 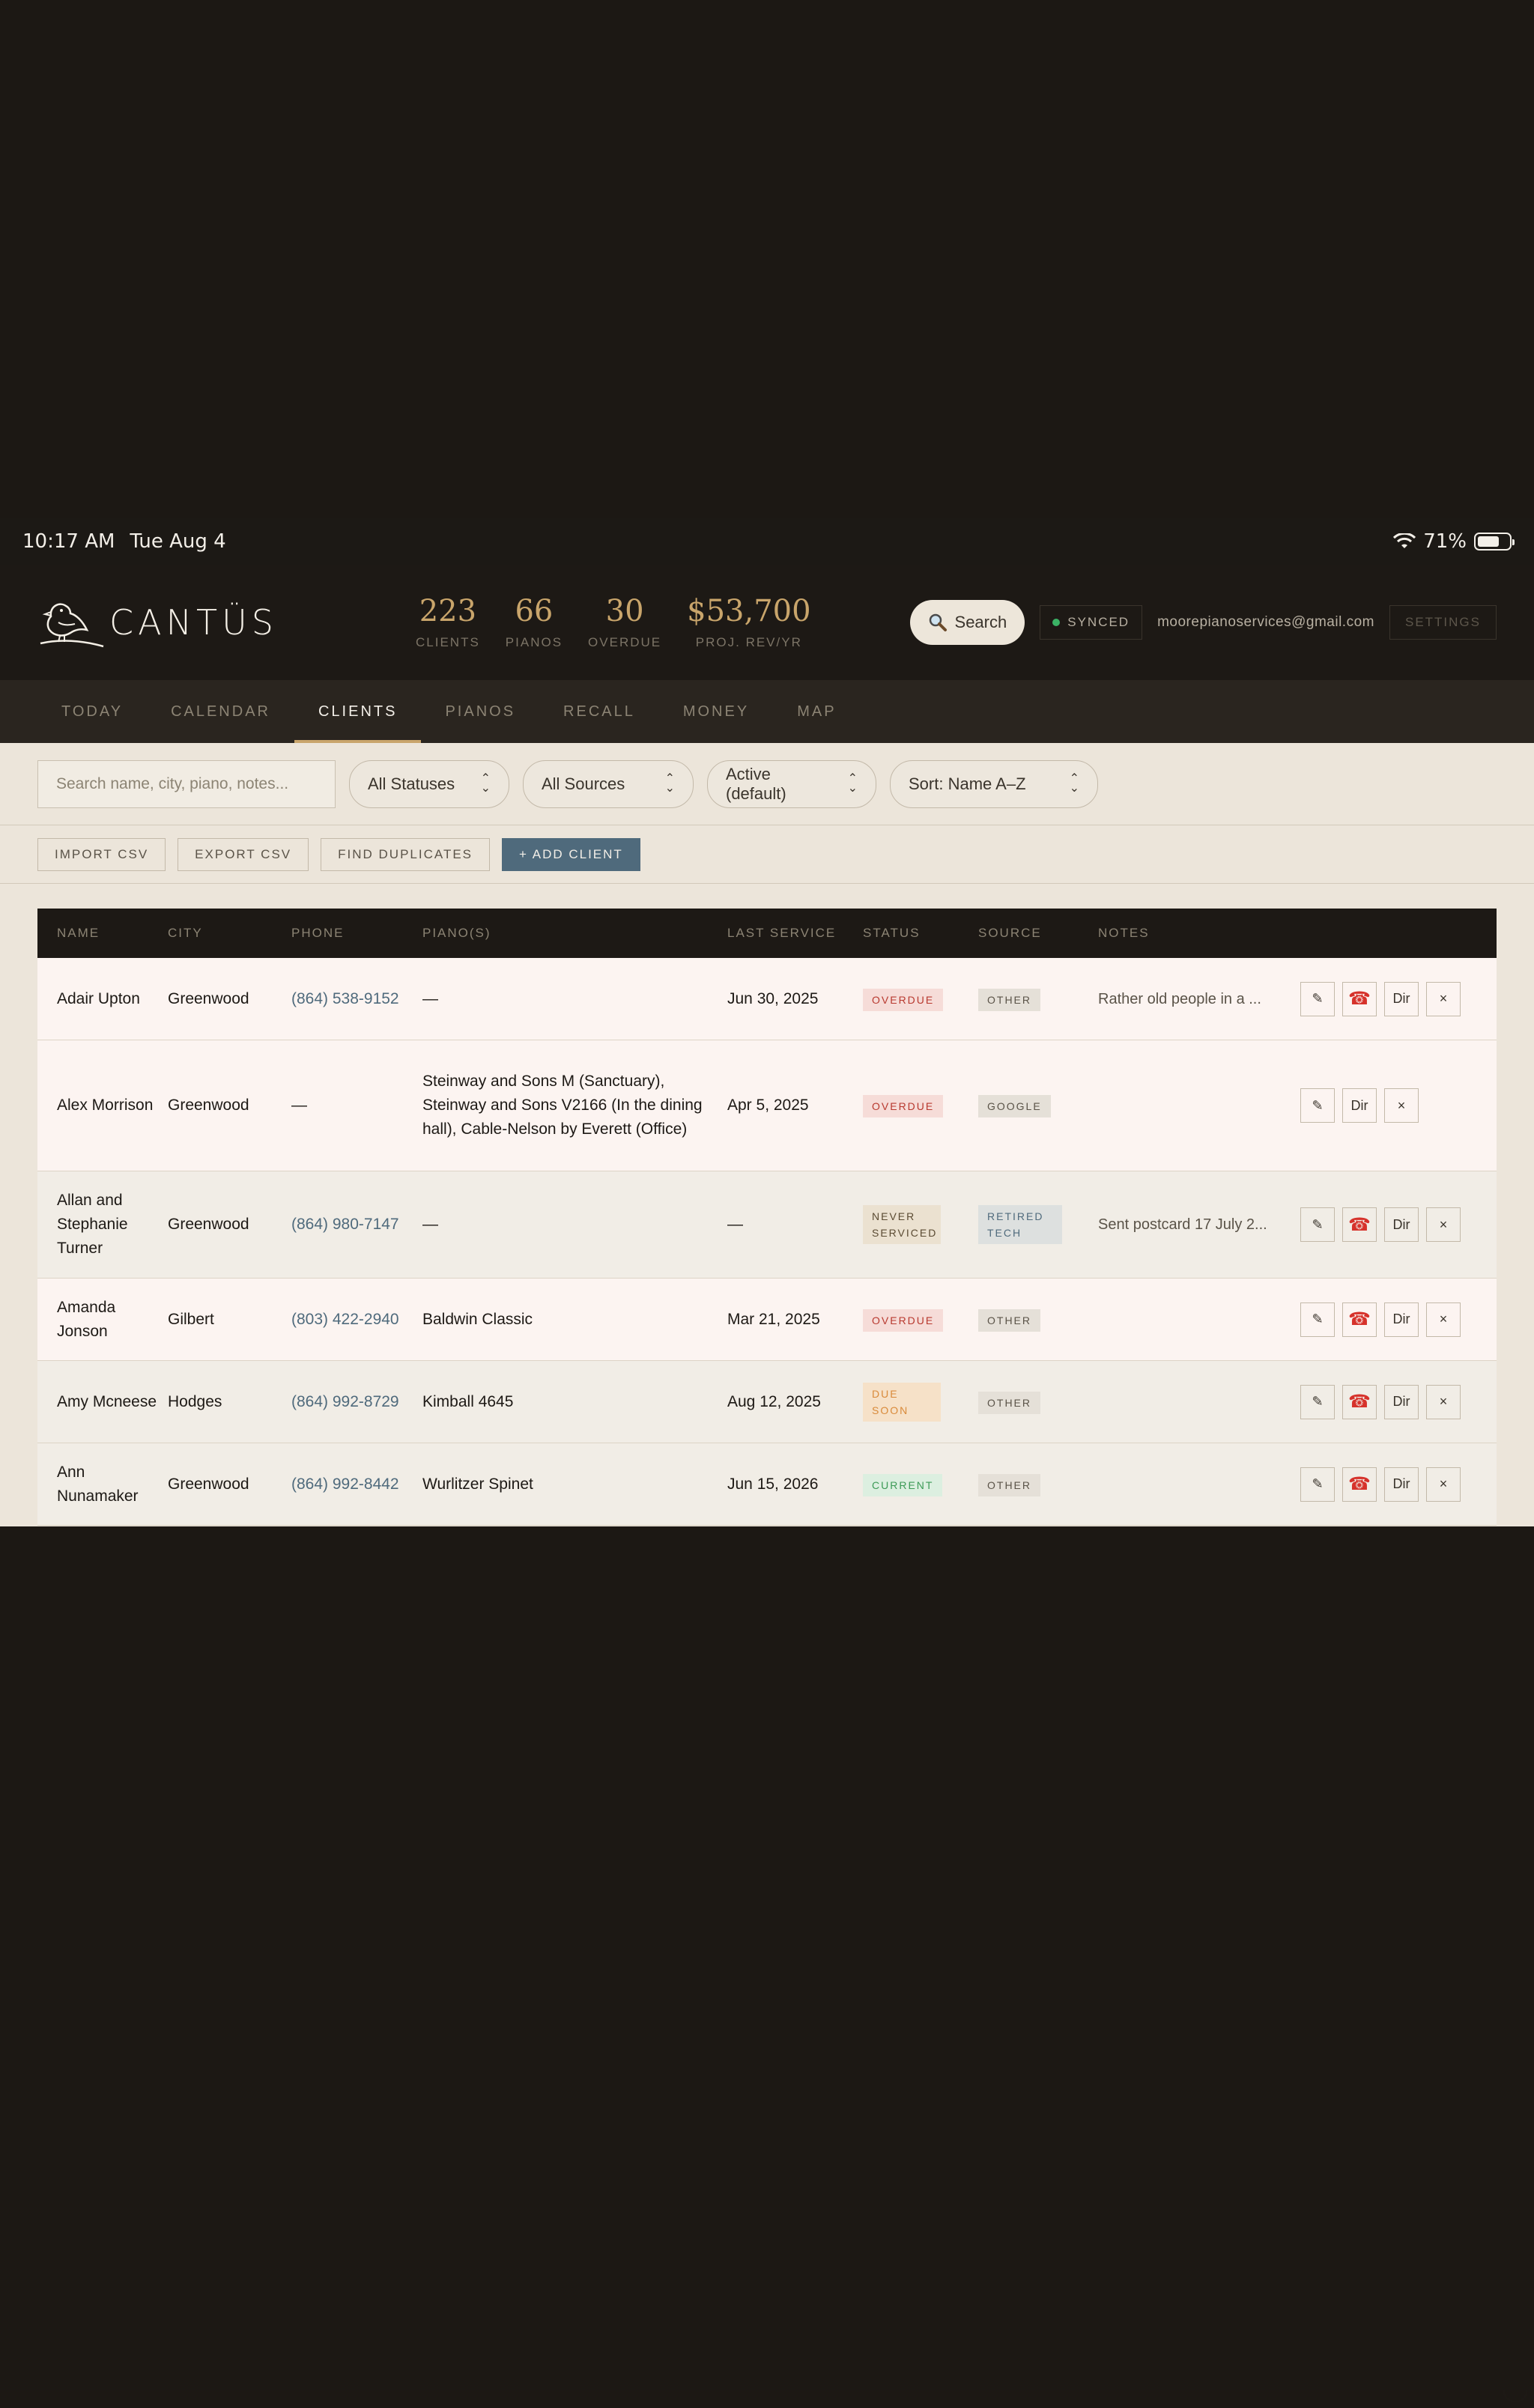 What do you see at coordinates (229, 933) in the screenshot?
I see `col-header-city: CITY` at bounding box center [229, 933].